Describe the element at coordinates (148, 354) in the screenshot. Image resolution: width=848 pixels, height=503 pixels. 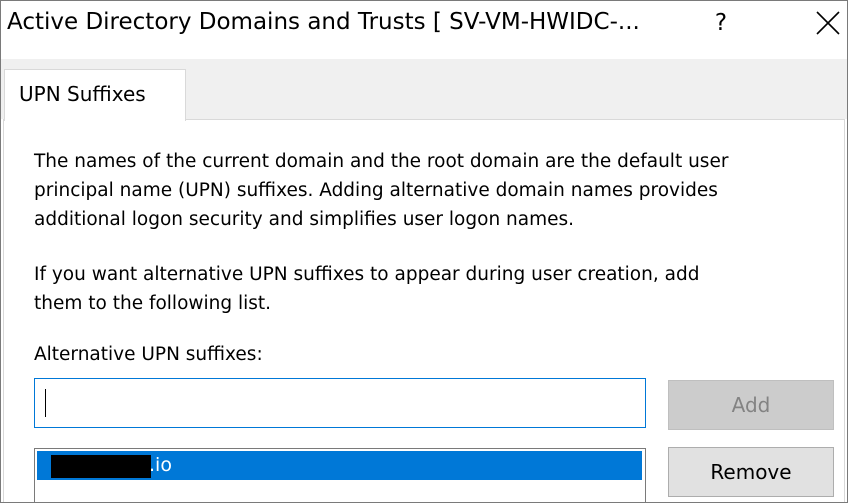
I see `suffix-field-label: Alternative UPN suffixes:` at that location.